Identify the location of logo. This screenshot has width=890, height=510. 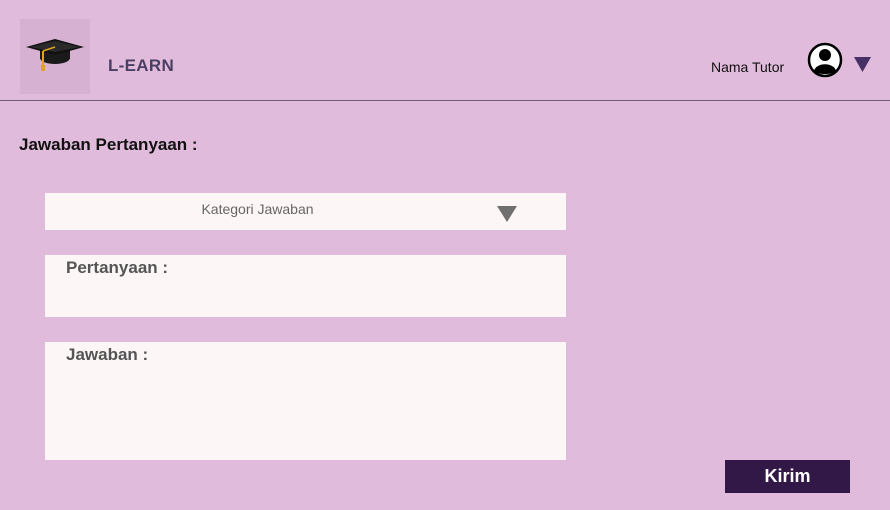
(55, 56).